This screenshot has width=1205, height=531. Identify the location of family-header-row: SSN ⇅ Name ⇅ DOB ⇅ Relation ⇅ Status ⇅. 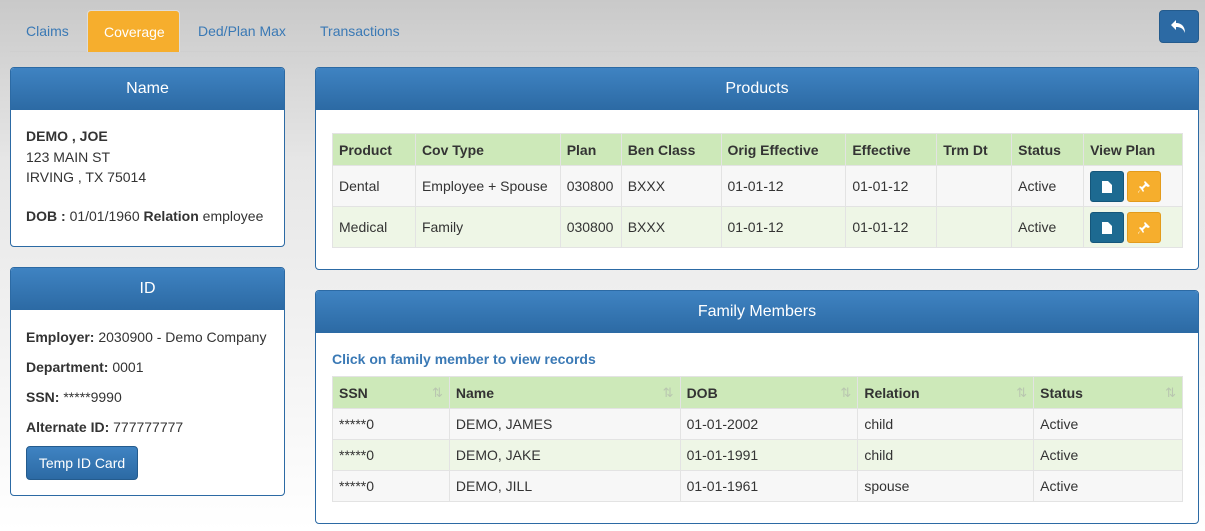
(757, 392).